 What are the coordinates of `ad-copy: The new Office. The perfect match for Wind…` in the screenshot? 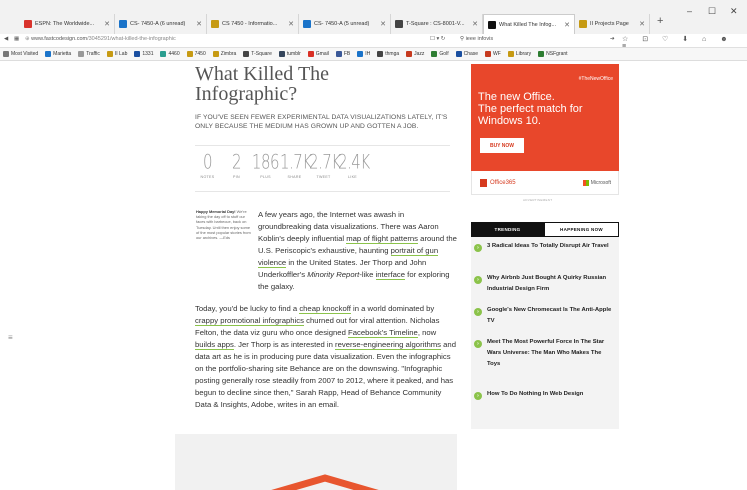 It's located at (530, 109).